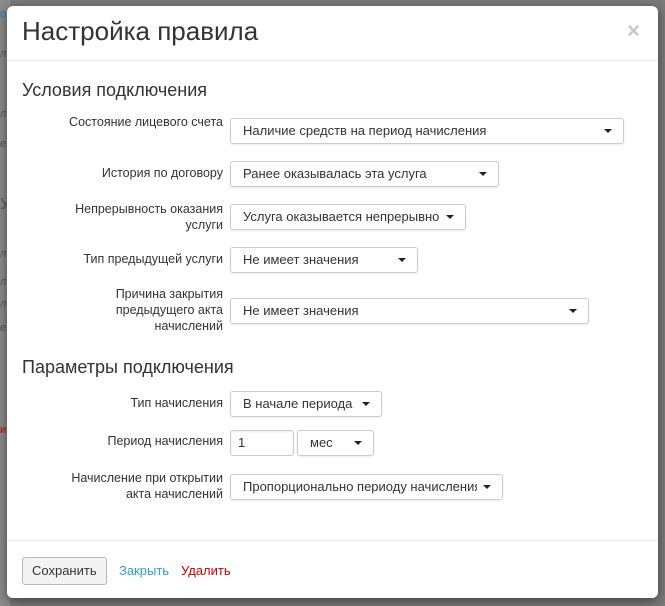 The width and height of the screenshot is (665, 606). I want to click on previous-service-type-value: Не имеет значения, so click(301, 259).